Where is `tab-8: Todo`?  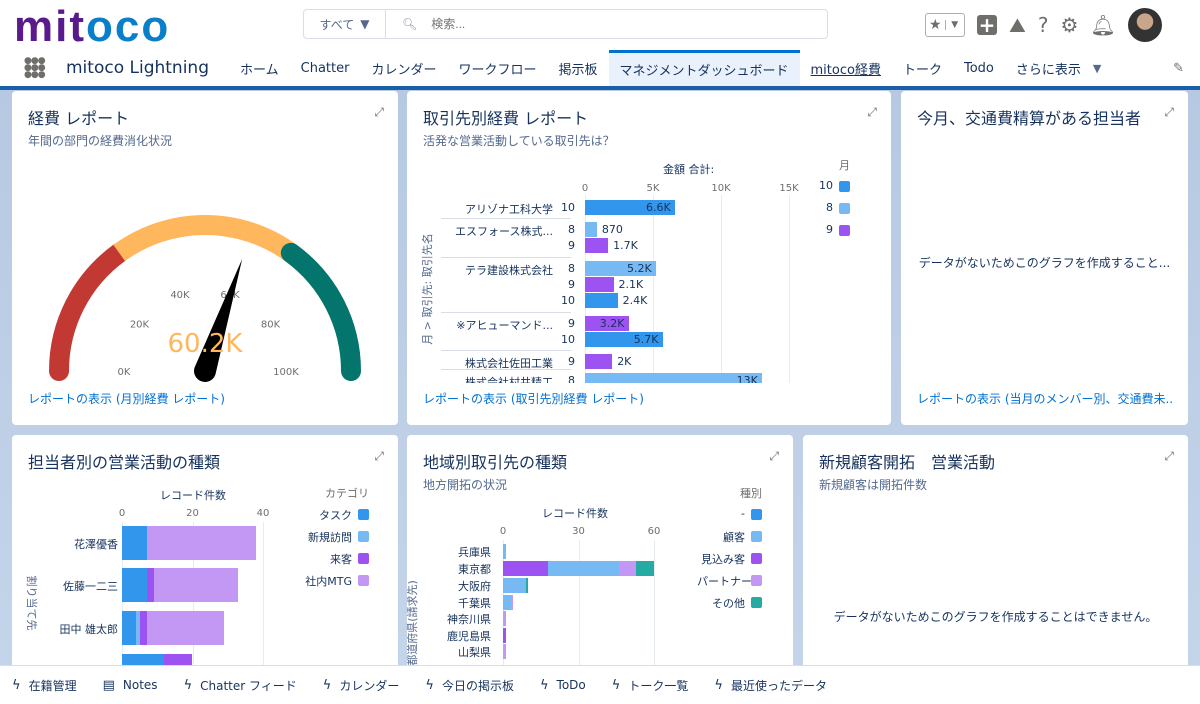
tab-8: Todo is located at coordinates (979, 68).